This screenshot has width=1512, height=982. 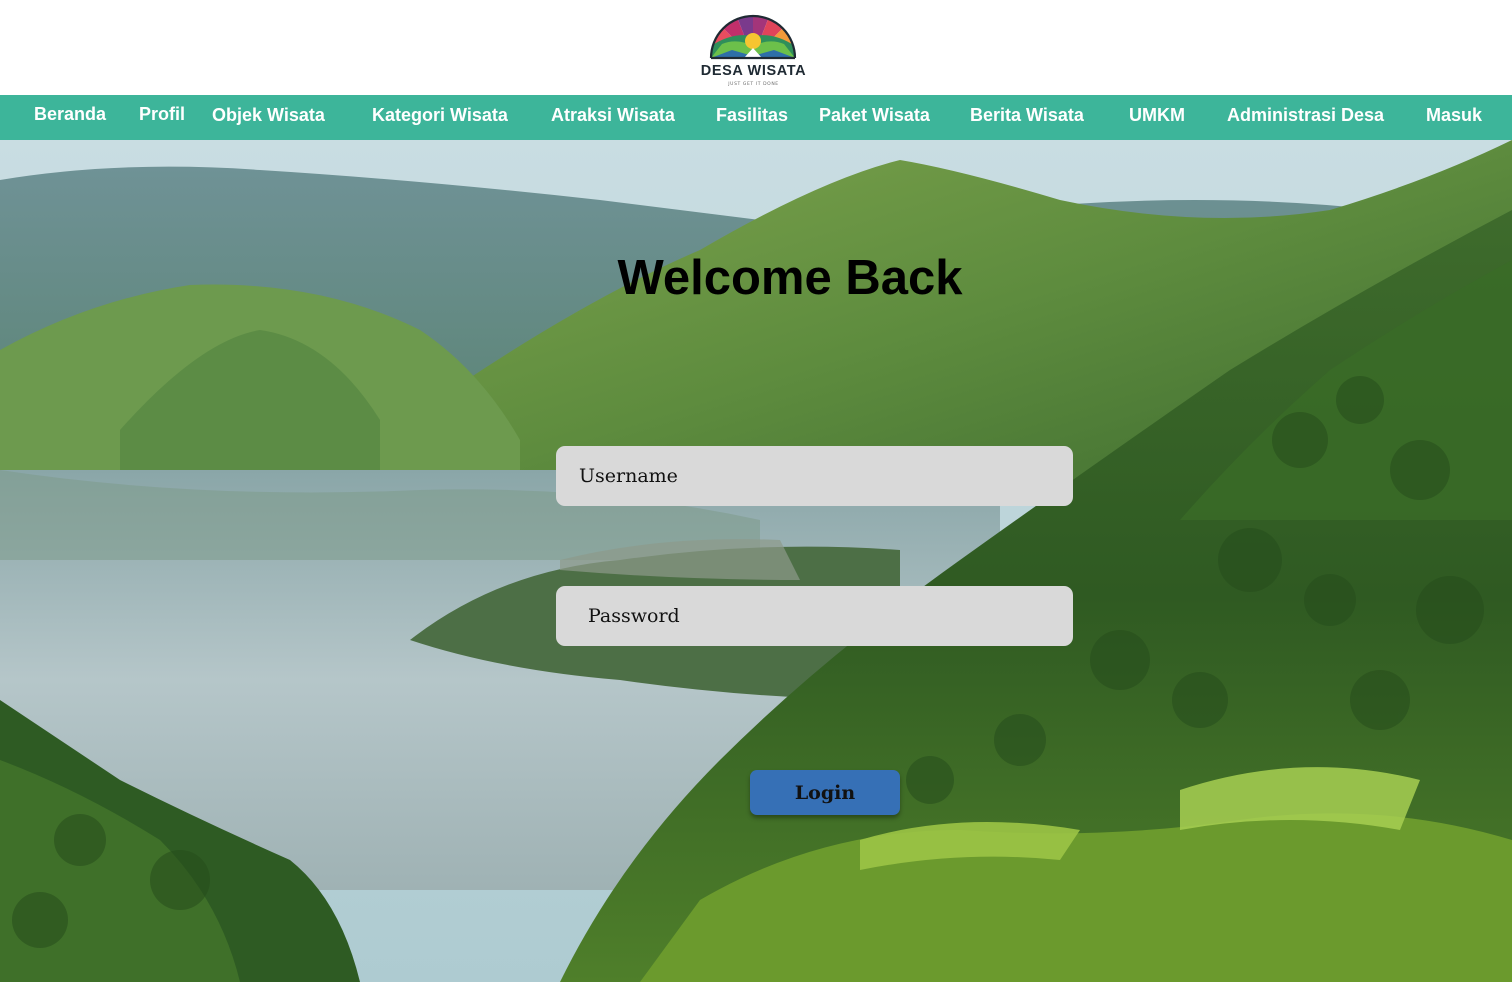 I want to click on password-input, so click(x=814, y=616).